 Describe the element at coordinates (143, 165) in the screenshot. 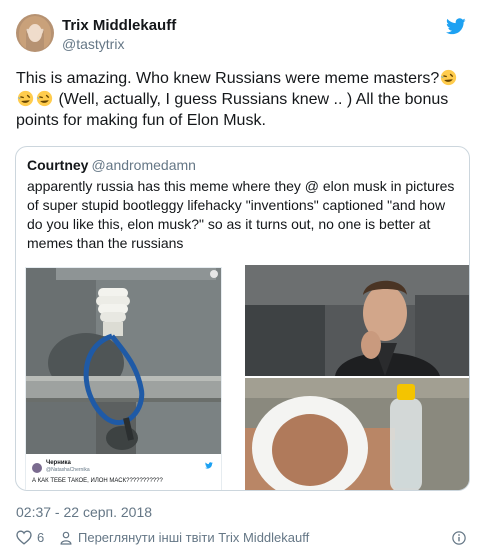

I see `quoted-author-handle: @andromedamn` at that location.